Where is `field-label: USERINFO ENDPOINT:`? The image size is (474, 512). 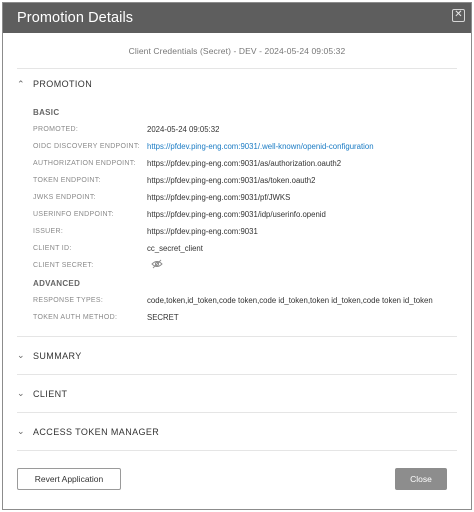
field-label: USERINFO ENDPOINT: is located at coordinates (73, 214).